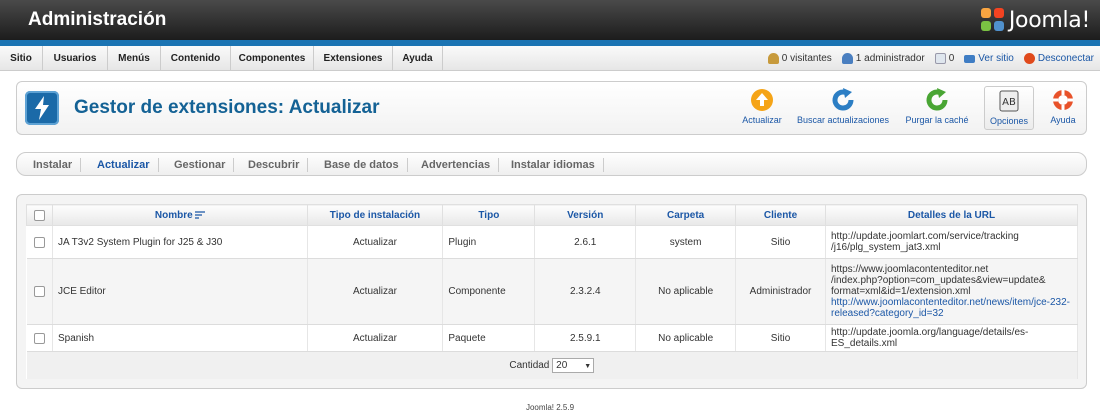  What do you see at coordinates (362, 165) in the screenshot?
I see `tab-base-de-datos: Base de datos` at bounding box center [362, 165].